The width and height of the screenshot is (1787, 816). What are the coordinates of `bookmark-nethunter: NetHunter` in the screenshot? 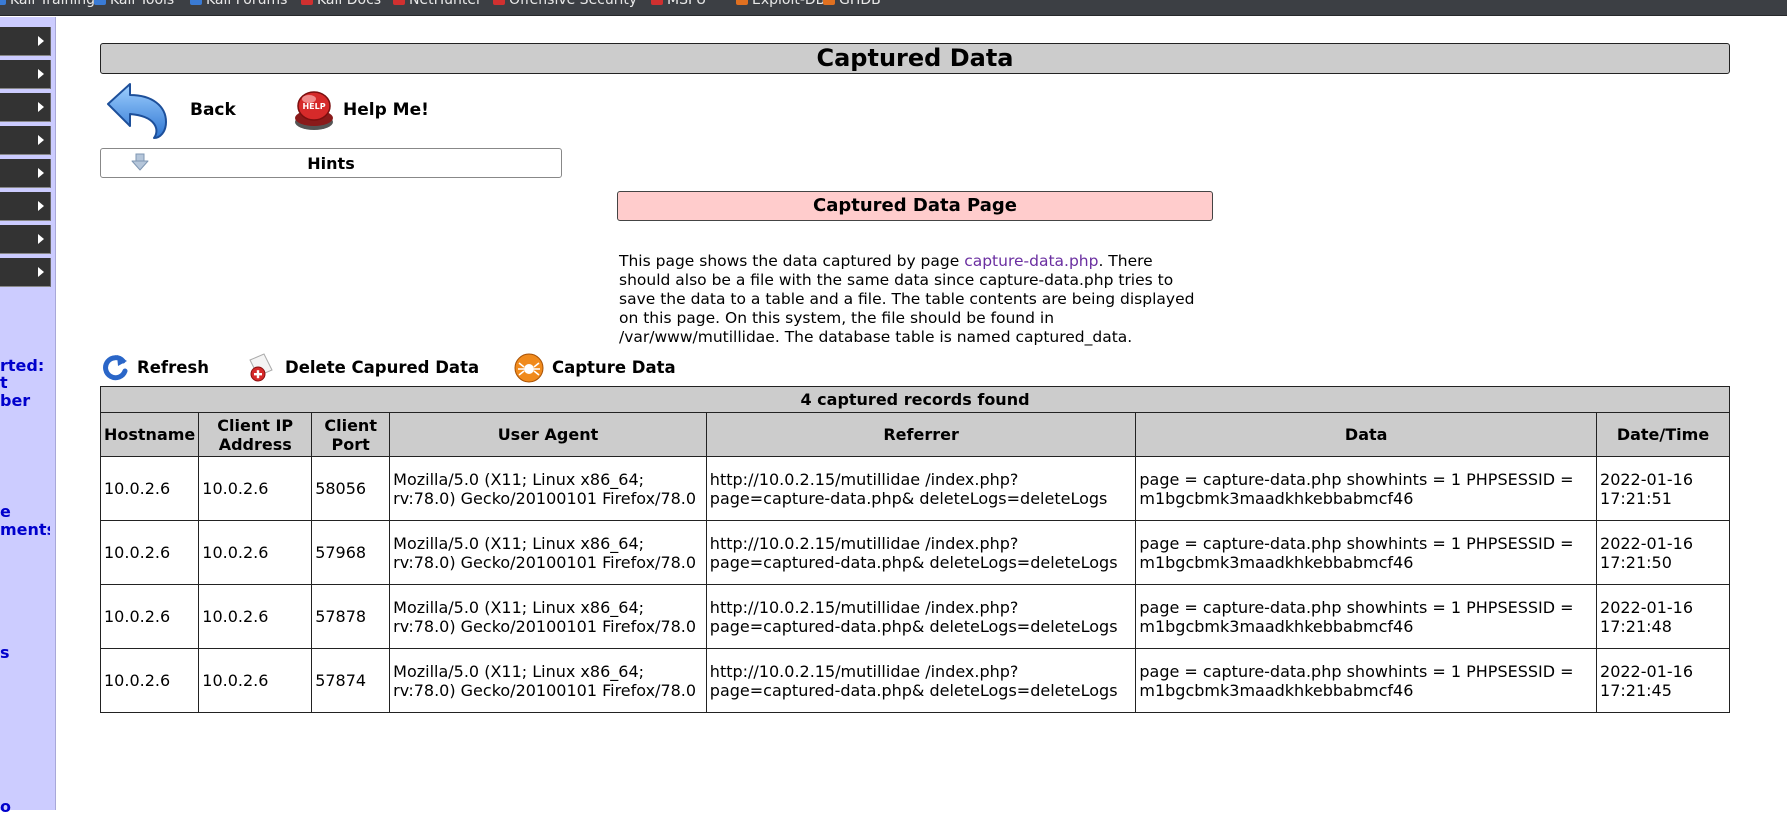 It's located at (437, 4).